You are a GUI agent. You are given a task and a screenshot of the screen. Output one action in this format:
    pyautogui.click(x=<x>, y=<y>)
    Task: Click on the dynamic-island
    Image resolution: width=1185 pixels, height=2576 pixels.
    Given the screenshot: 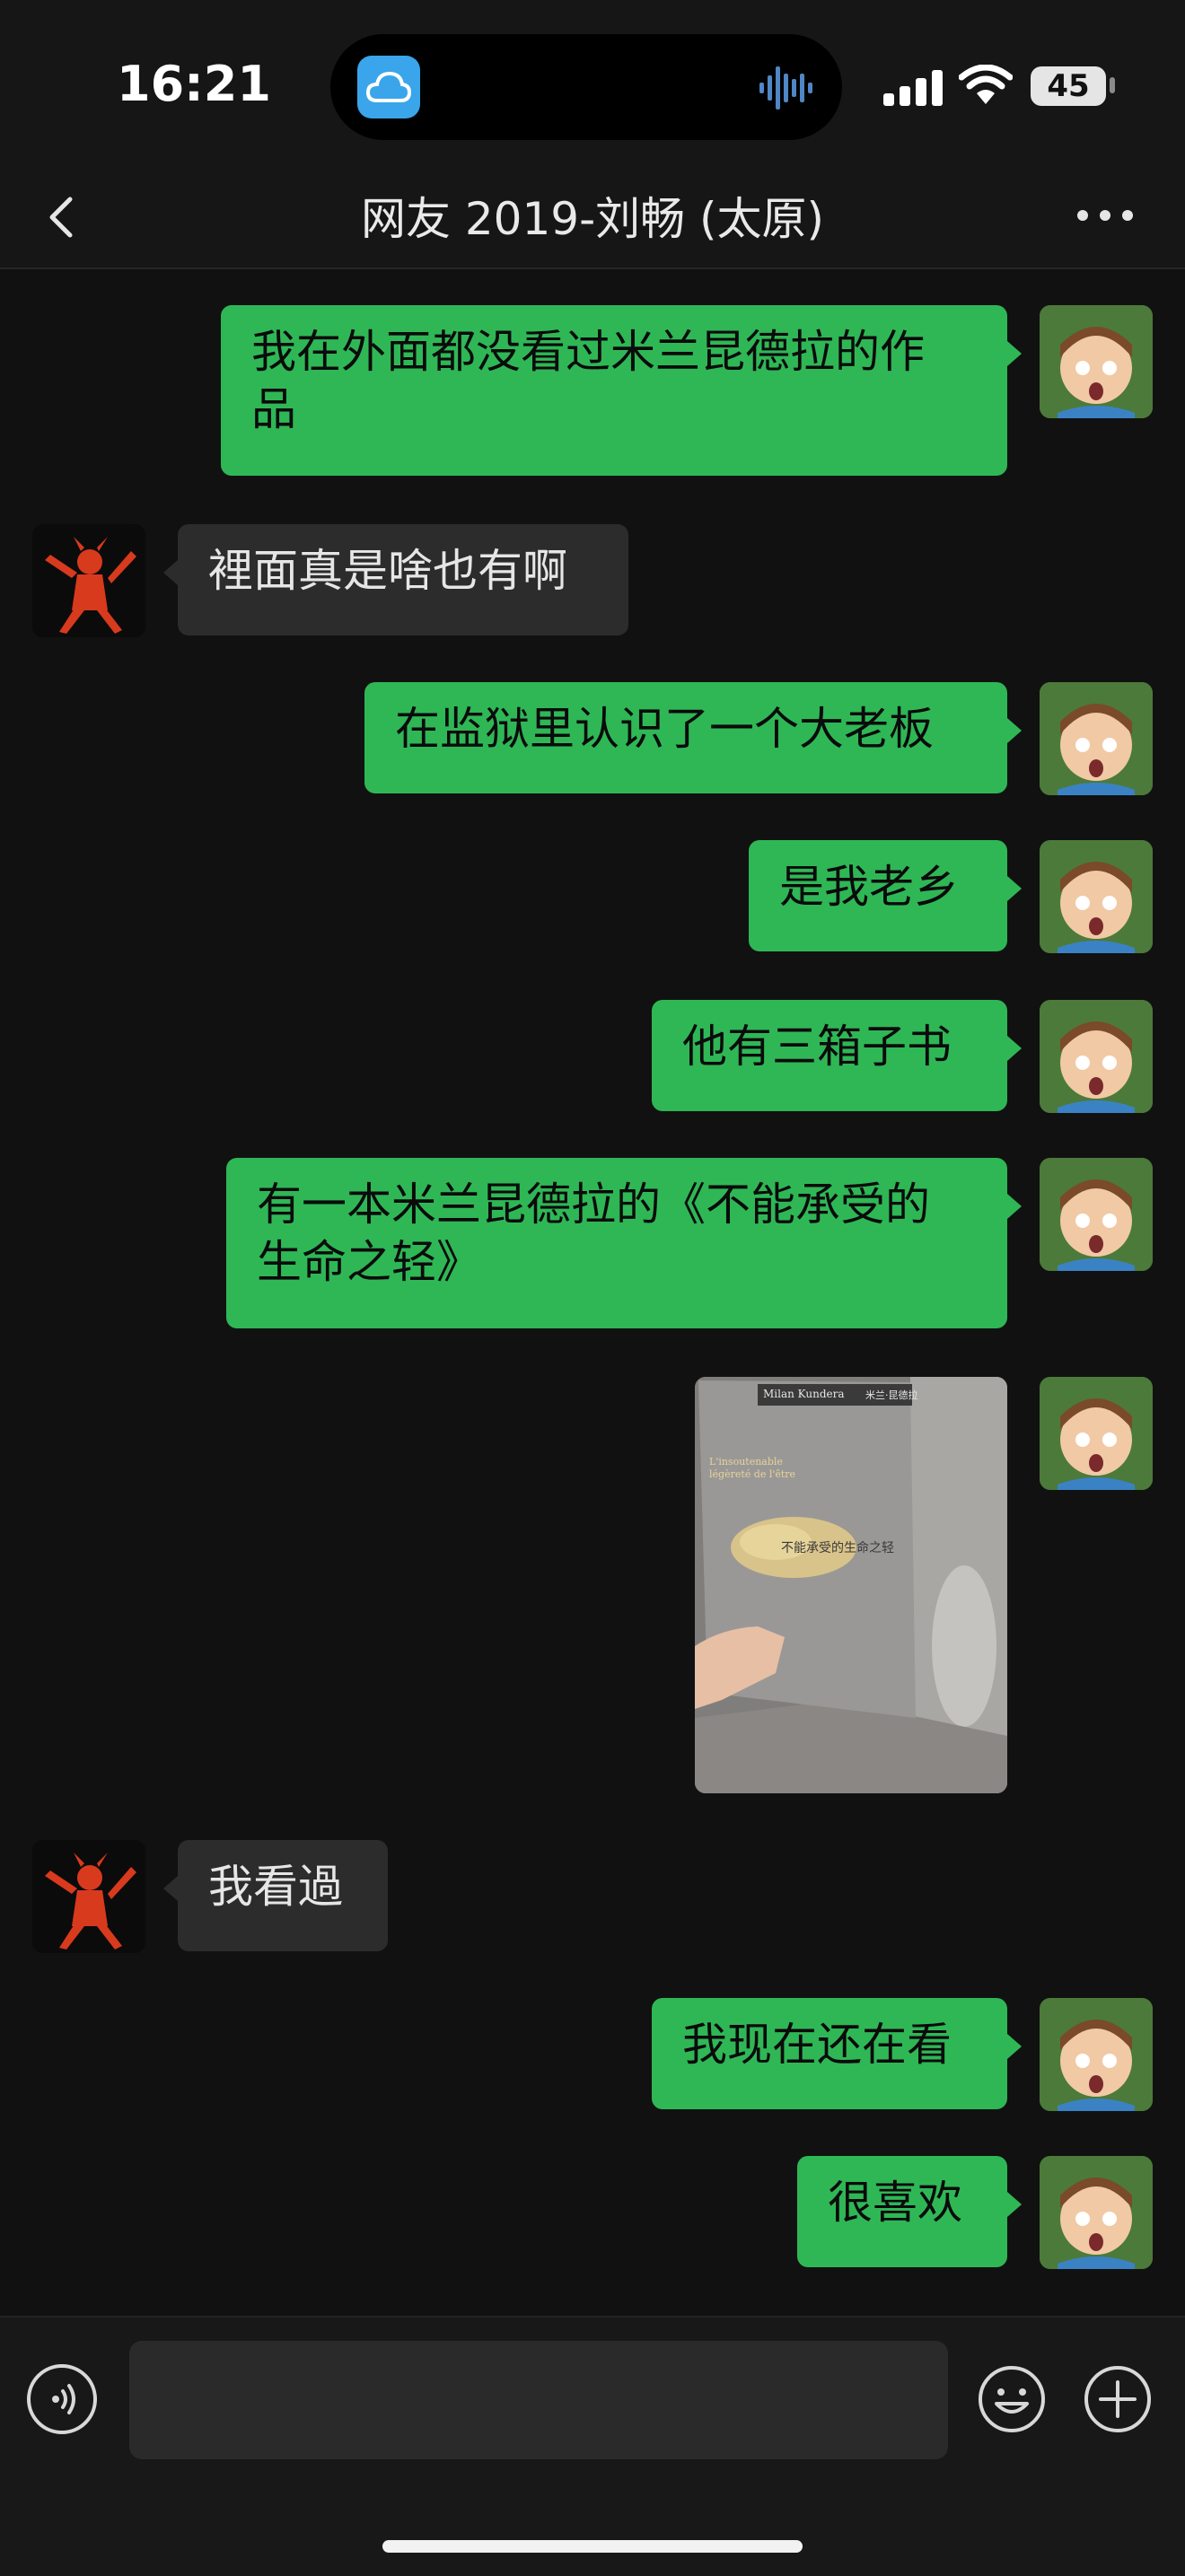 What is the action you would take?
    pyautogui.click(x=586, y=87)
    